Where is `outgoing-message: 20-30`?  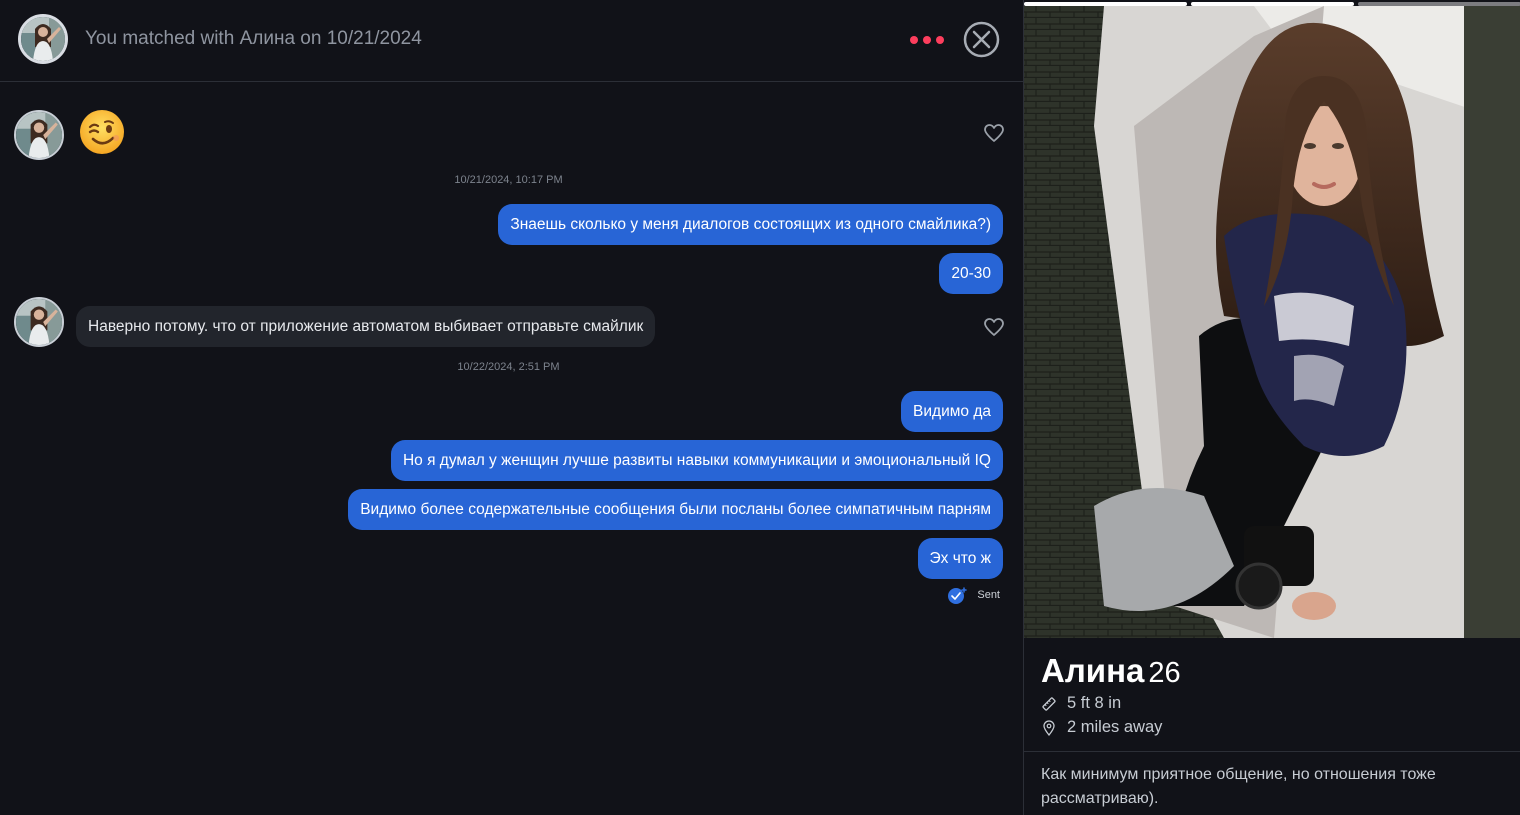
outgoing-message: 20-30 is located at coordinates (971, 273).